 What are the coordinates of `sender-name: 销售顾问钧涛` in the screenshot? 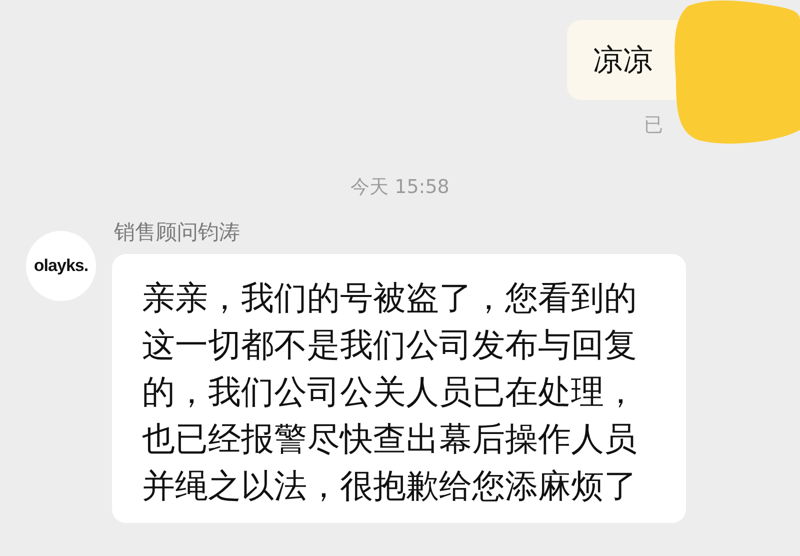 It's located at (177, 232).